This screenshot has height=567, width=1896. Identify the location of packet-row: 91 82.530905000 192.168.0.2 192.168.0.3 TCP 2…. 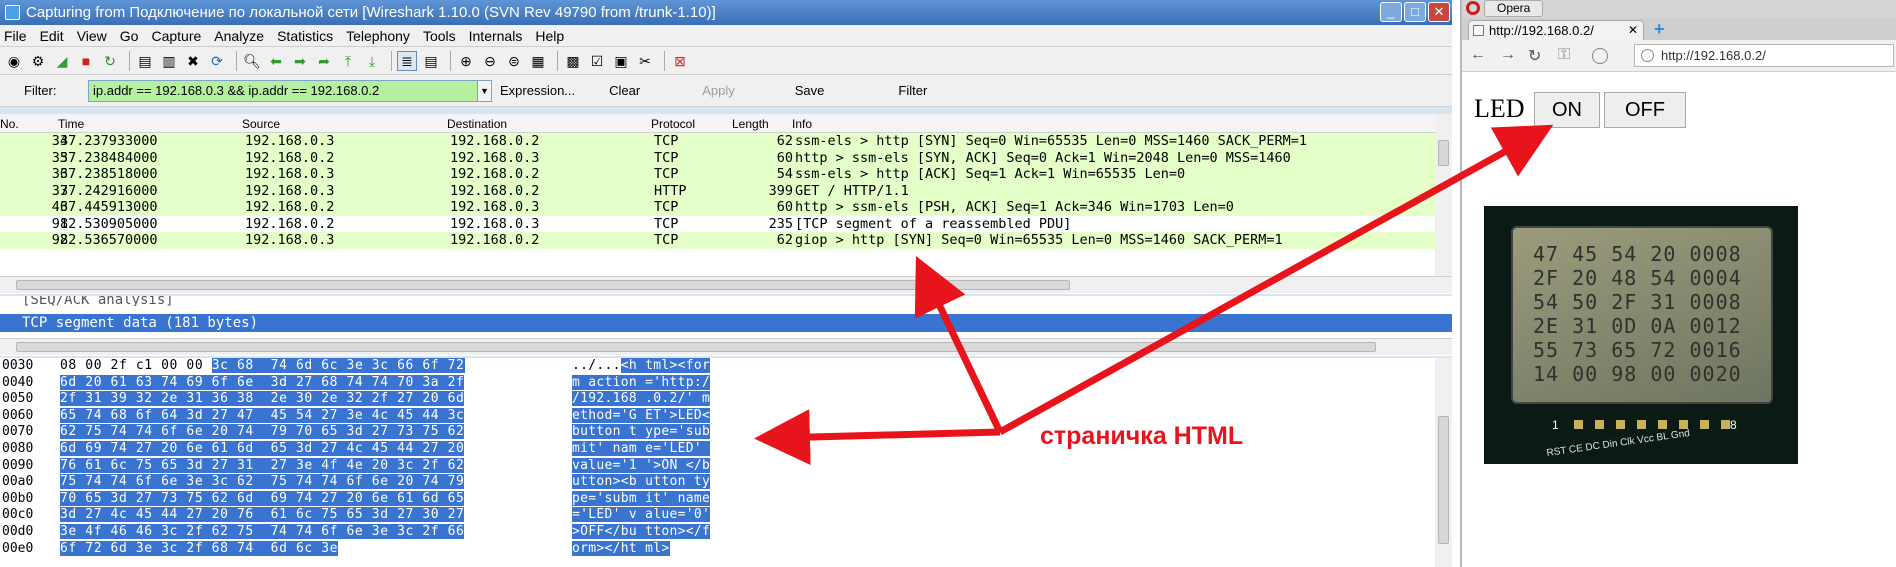
(726, 223).